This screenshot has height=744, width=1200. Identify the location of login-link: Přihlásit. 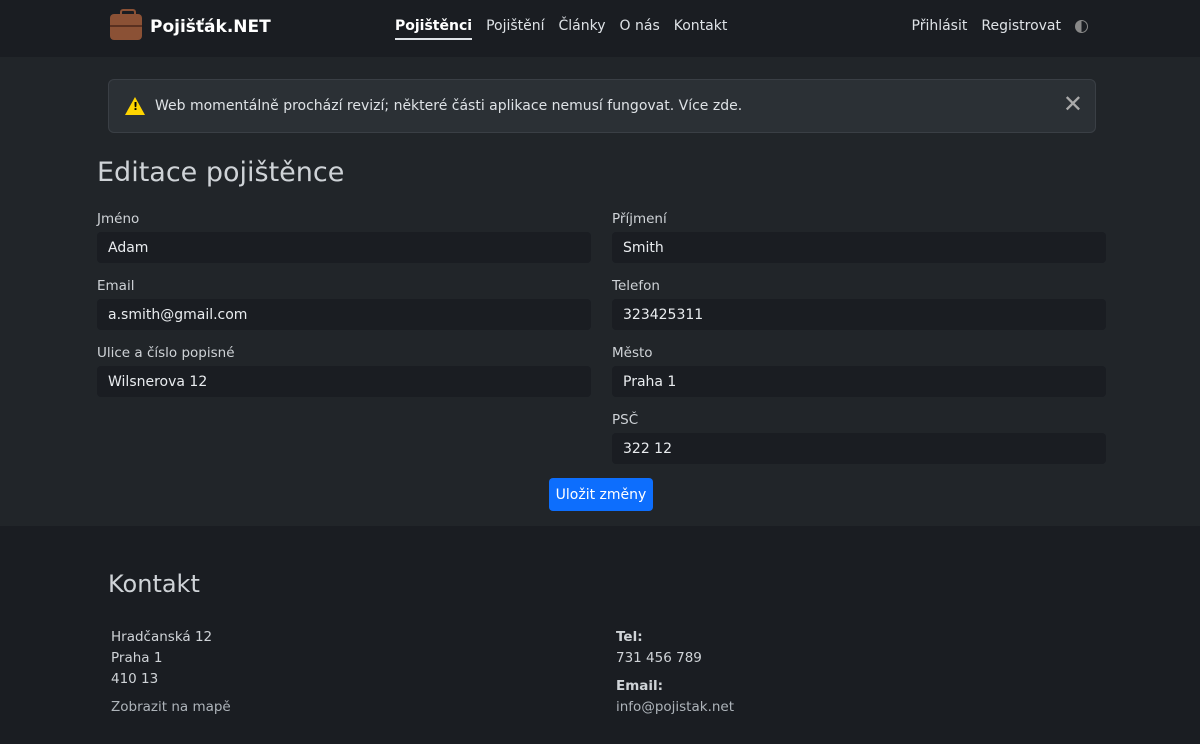
(940, 26).